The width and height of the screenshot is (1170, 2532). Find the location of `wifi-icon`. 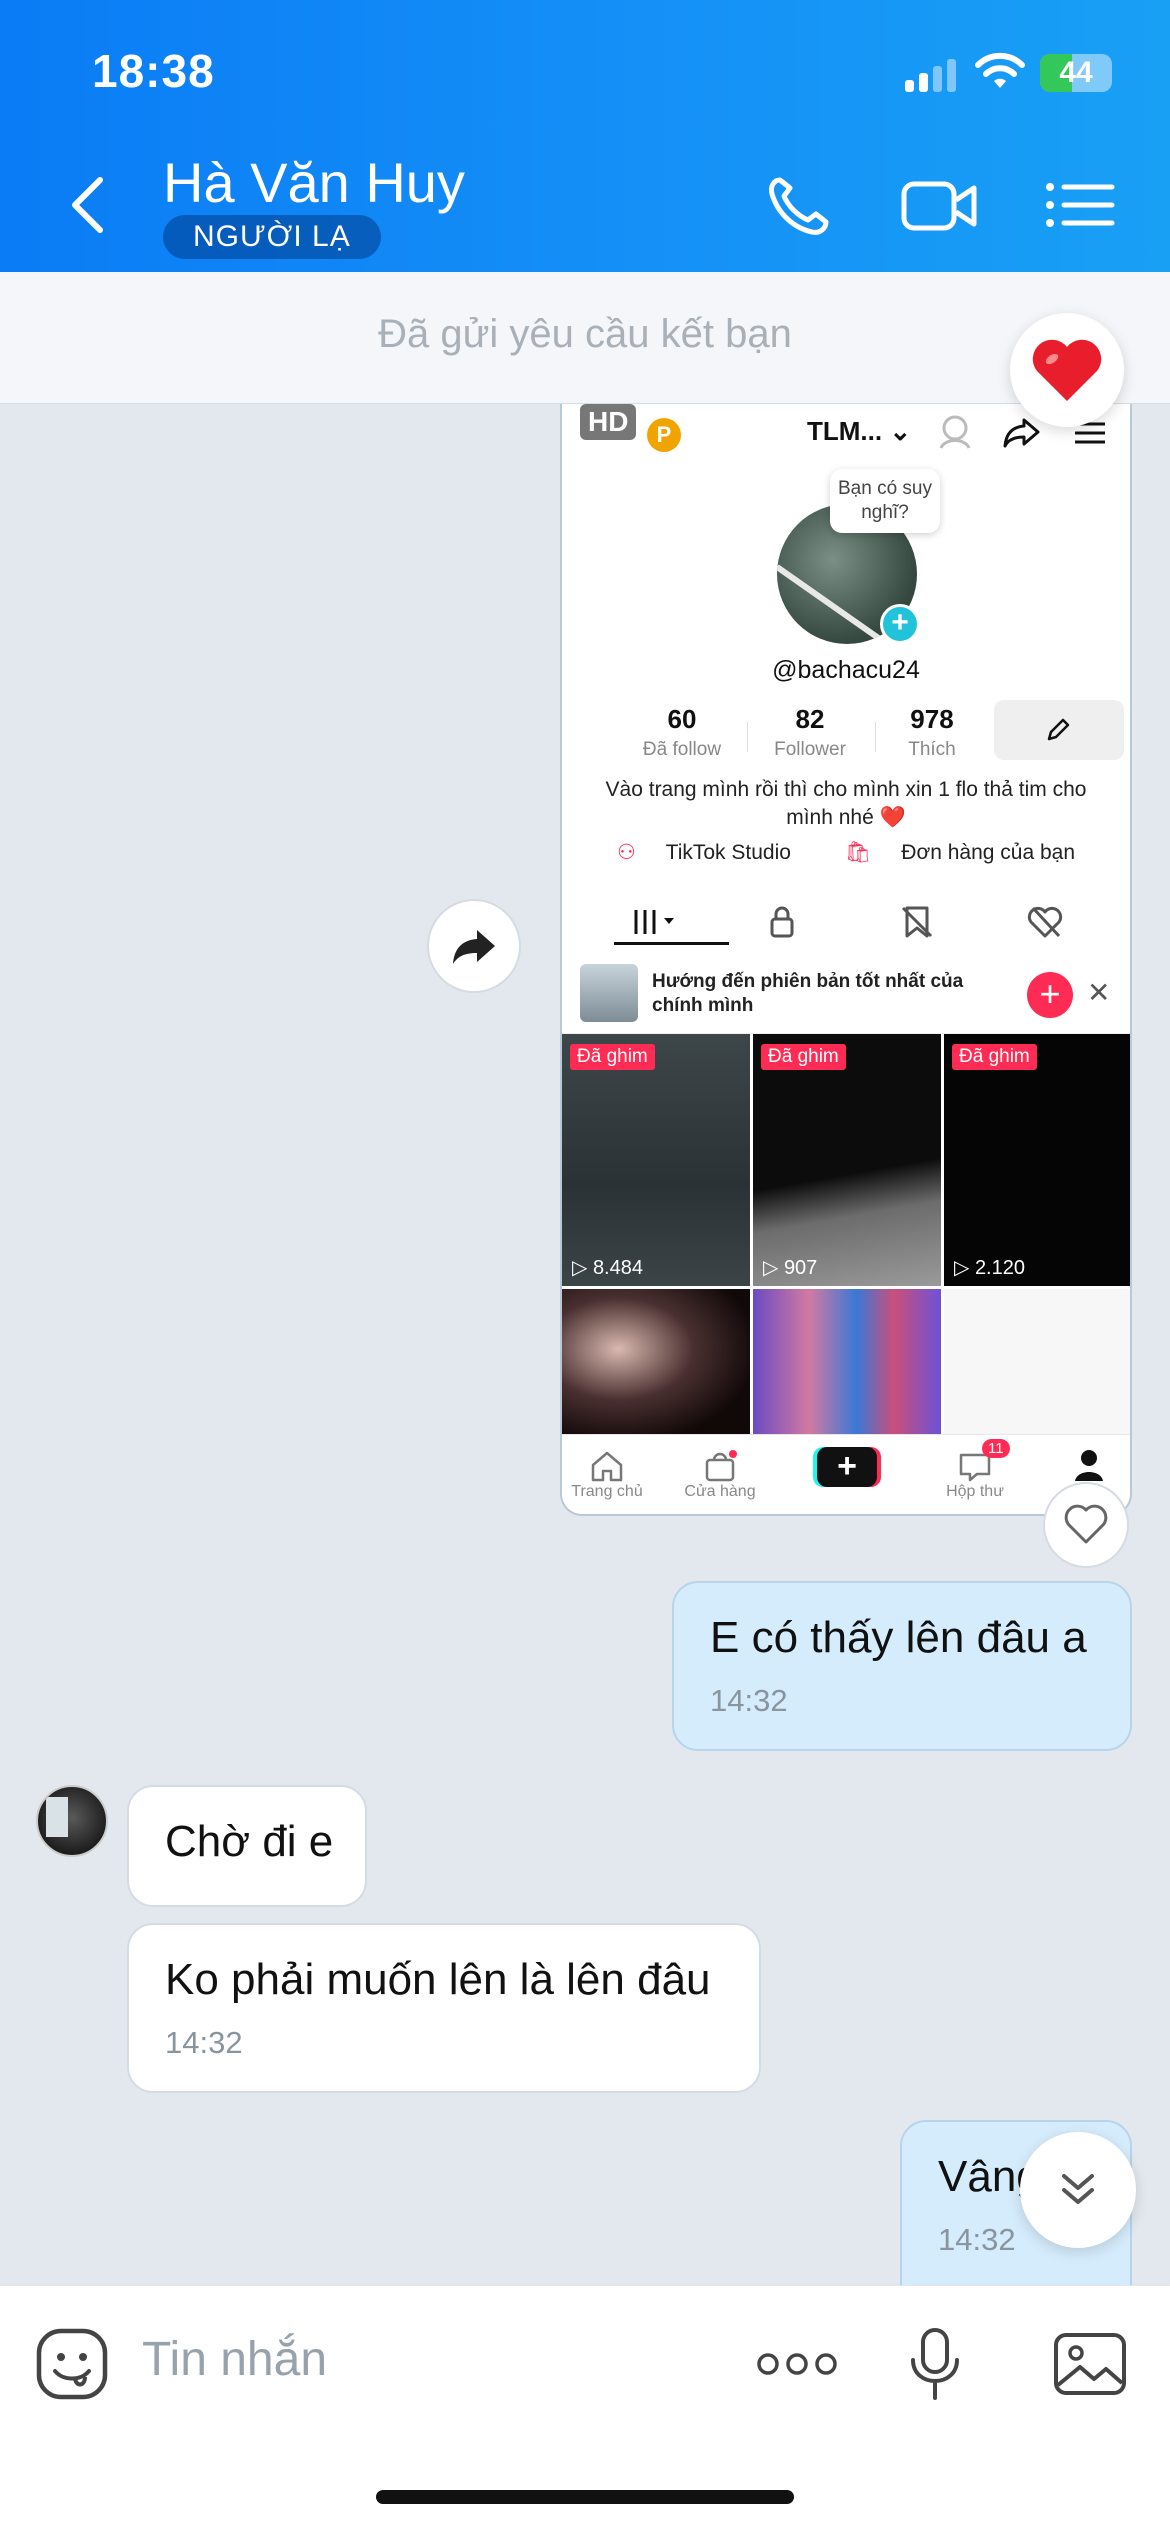

wifi-icon is located at coordinates (1000, 70).